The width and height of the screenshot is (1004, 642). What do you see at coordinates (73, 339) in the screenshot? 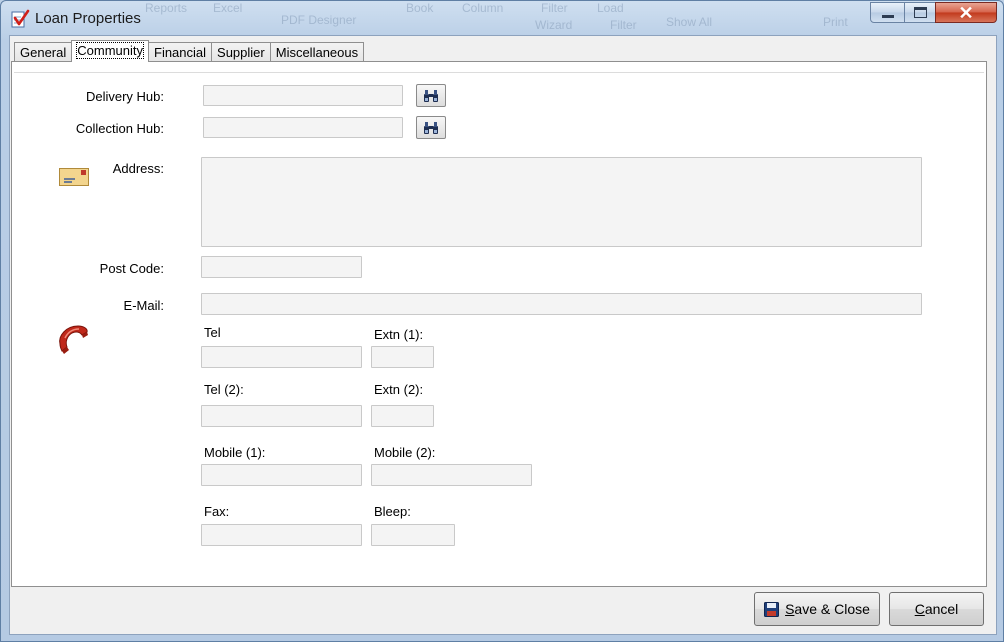
I see `telephone-icon` at bounding box center [73, 339].